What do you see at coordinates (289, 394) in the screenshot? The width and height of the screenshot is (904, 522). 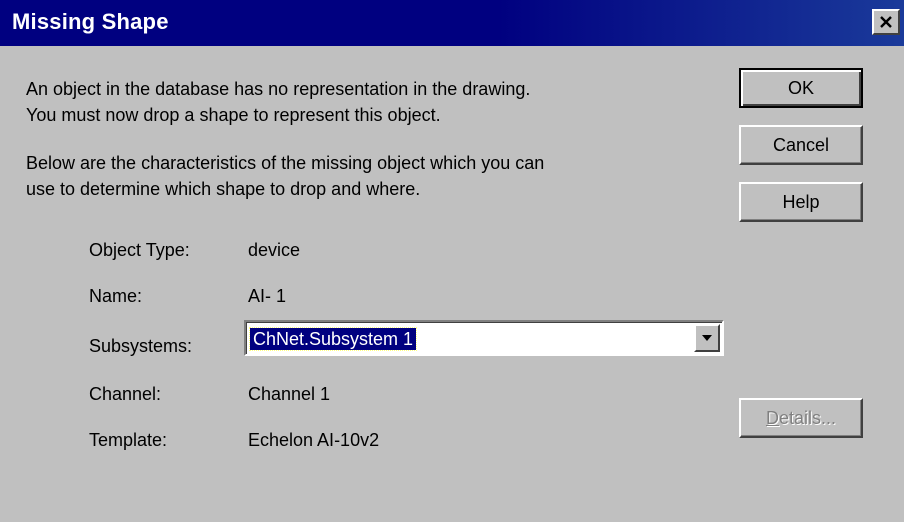 I see `channel-value: Channel 1` at bounding box center [289, 394].